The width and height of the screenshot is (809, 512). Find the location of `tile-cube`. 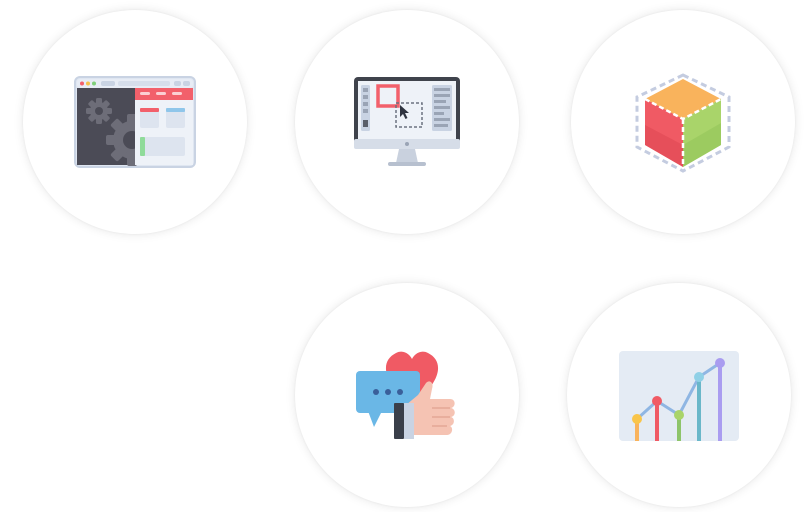

tile-cube is located at coordinates (683, 122).